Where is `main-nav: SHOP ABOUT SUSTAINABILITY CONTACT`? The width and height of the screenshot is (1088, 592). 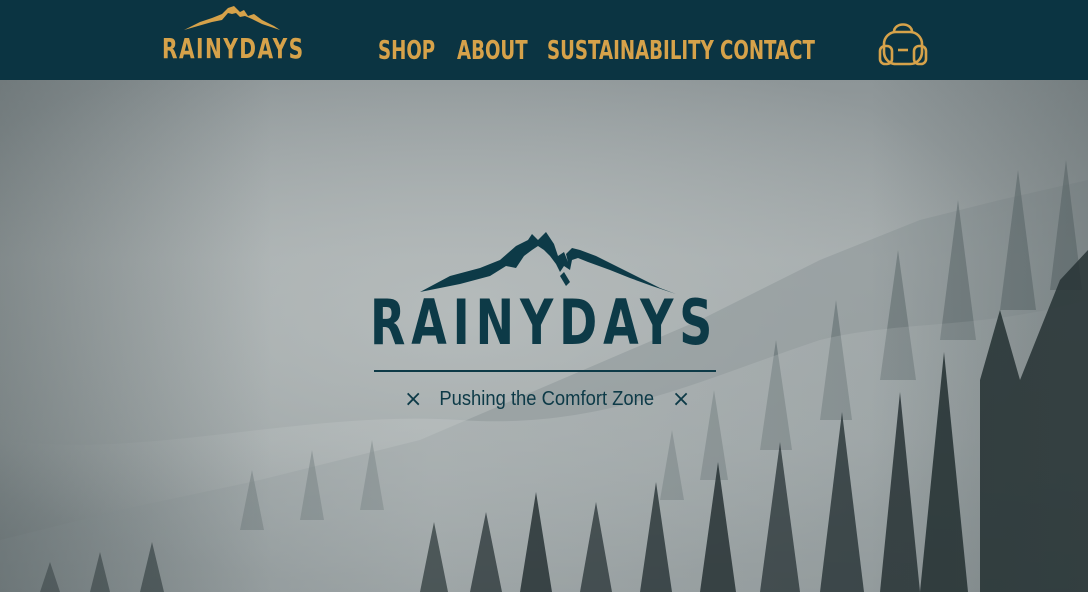 main-nav: SHOP ABOUT SUSTAINABILITY CONTACT is located at coordinates (596, 51).